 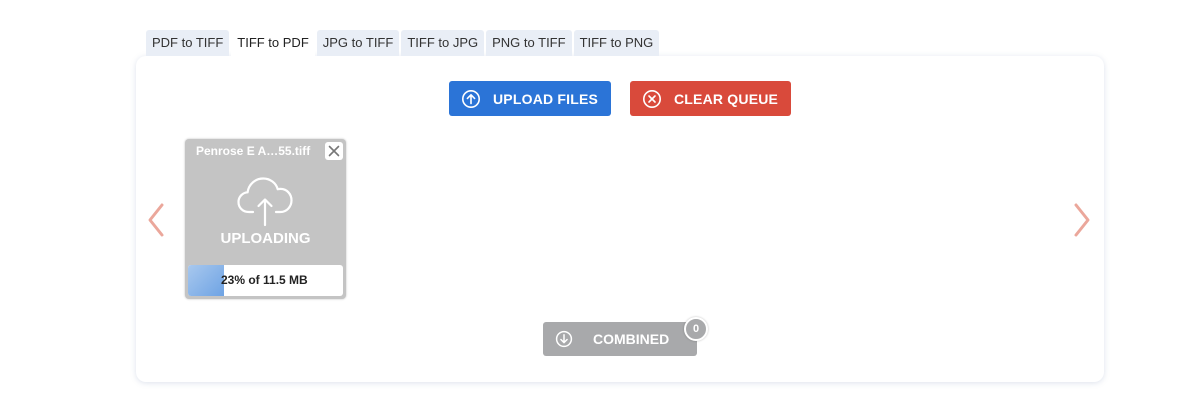 I want to click on upload-status: UPLOADING, so click(x=265, y=238).